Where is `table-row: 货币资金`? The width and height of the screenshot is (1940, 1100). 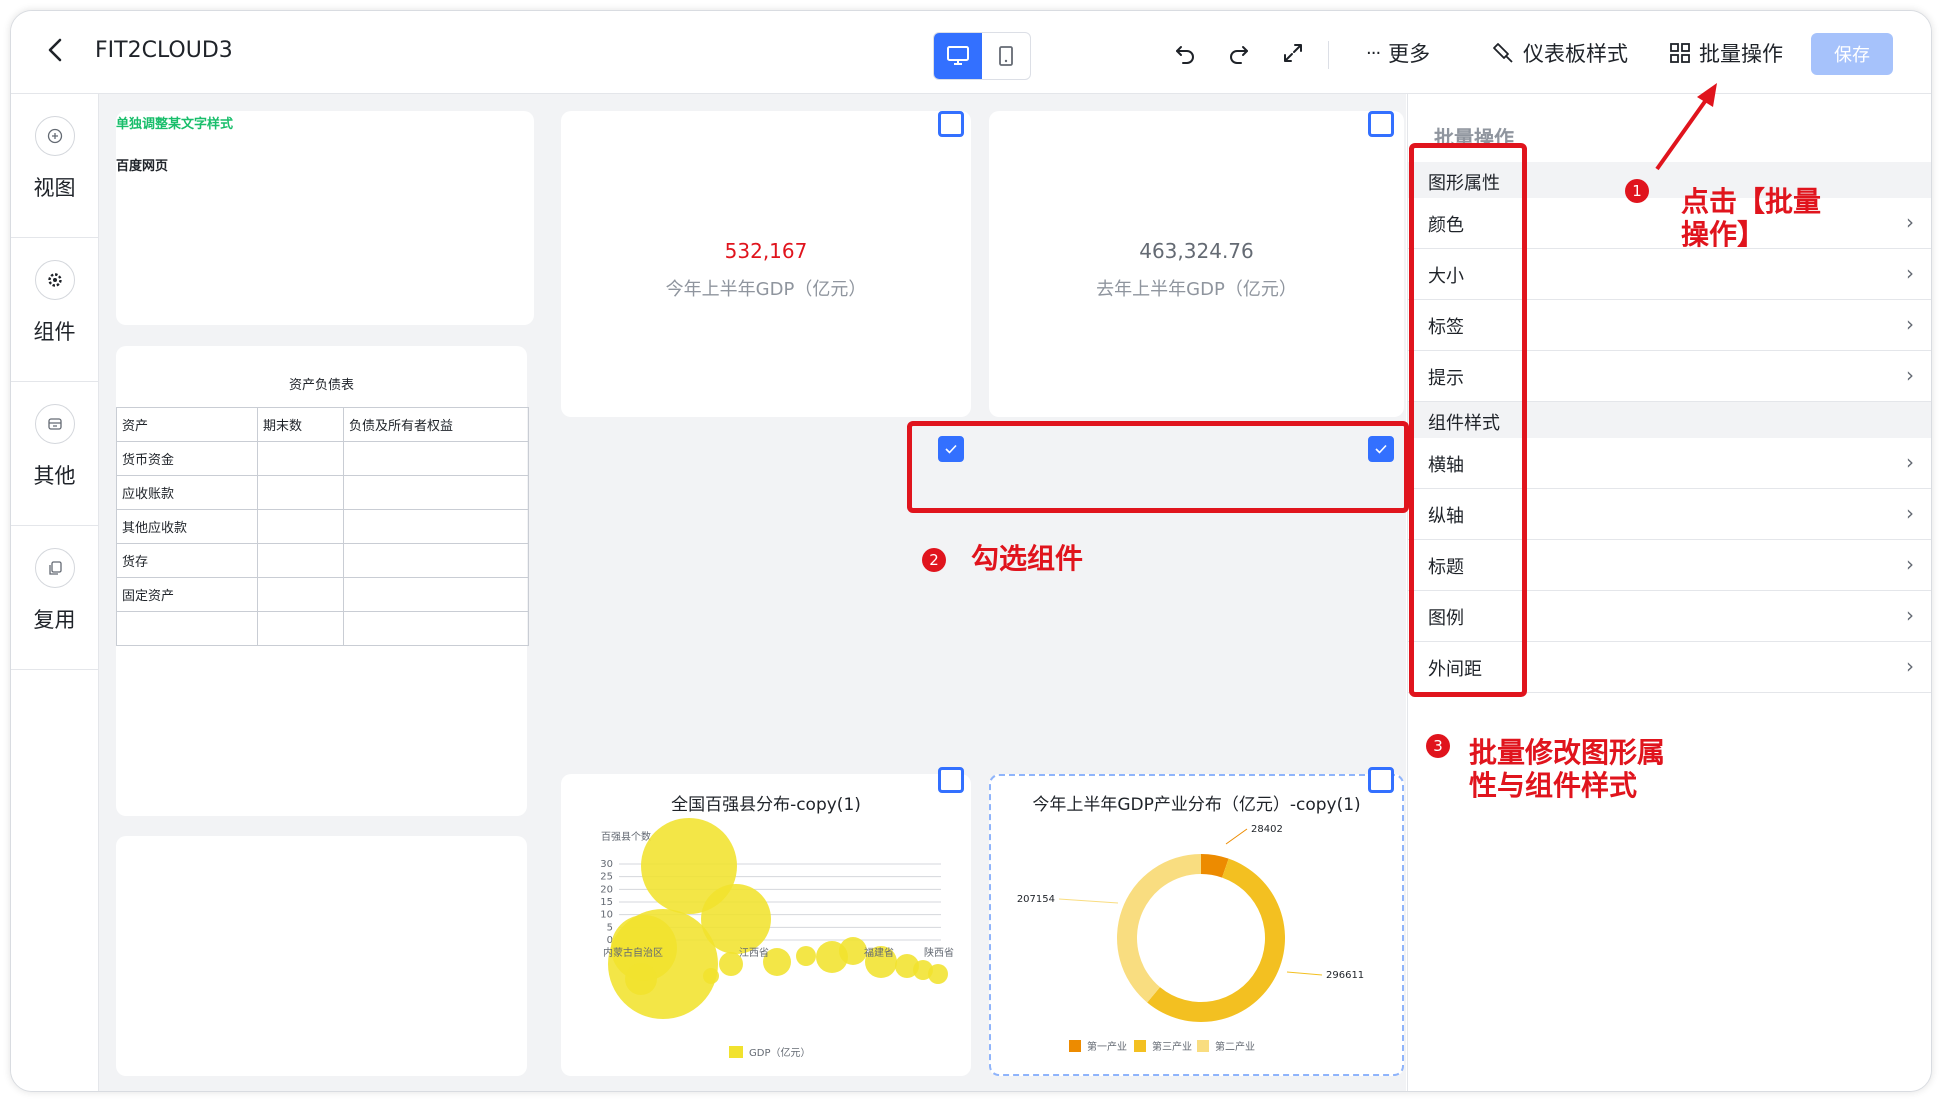 table-row: 货币资金 is located at coordinates (322, 458).